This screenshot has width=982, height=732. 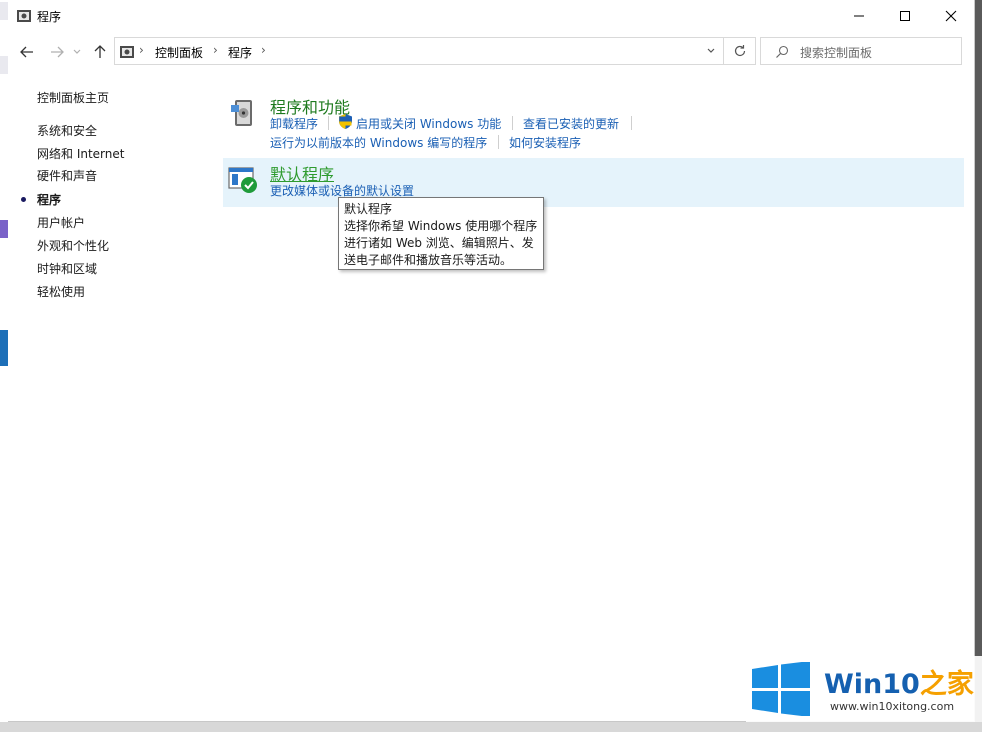 I want to click on win10-watermark: Win10之家 www.win10xitong.com, so click(x=864, y=689).